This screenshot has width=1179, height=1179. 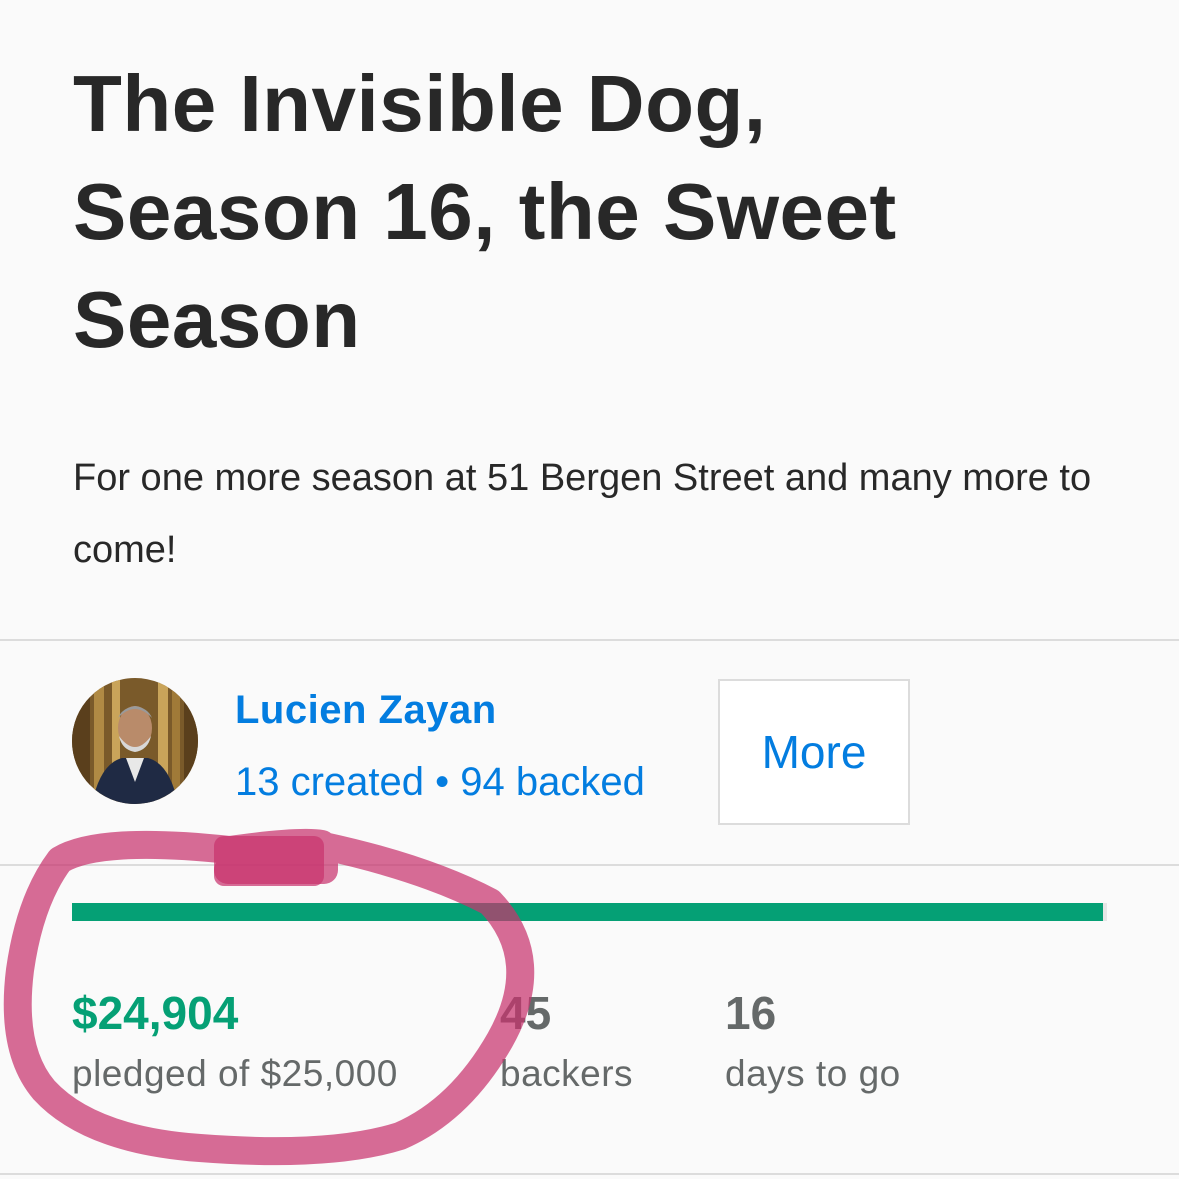 What do you see at coordinates (329, 782) in the screenshot?
I see `created-count-link: 13 created` at bounding box center [329, 782].